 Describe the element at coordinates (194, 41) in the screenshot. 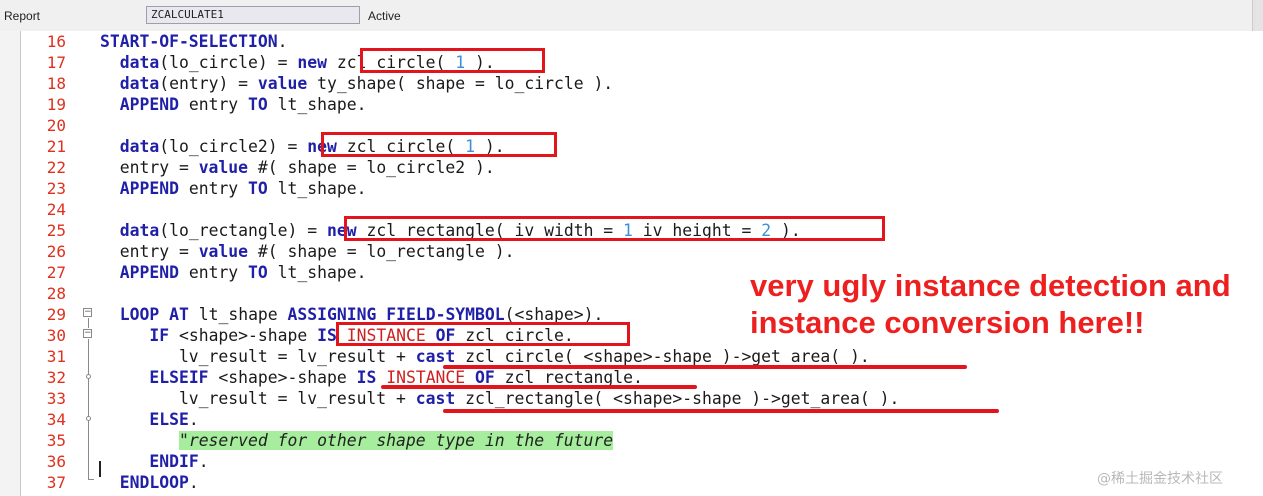

I see `code-text: START-OF-SELECTION.` at that location.